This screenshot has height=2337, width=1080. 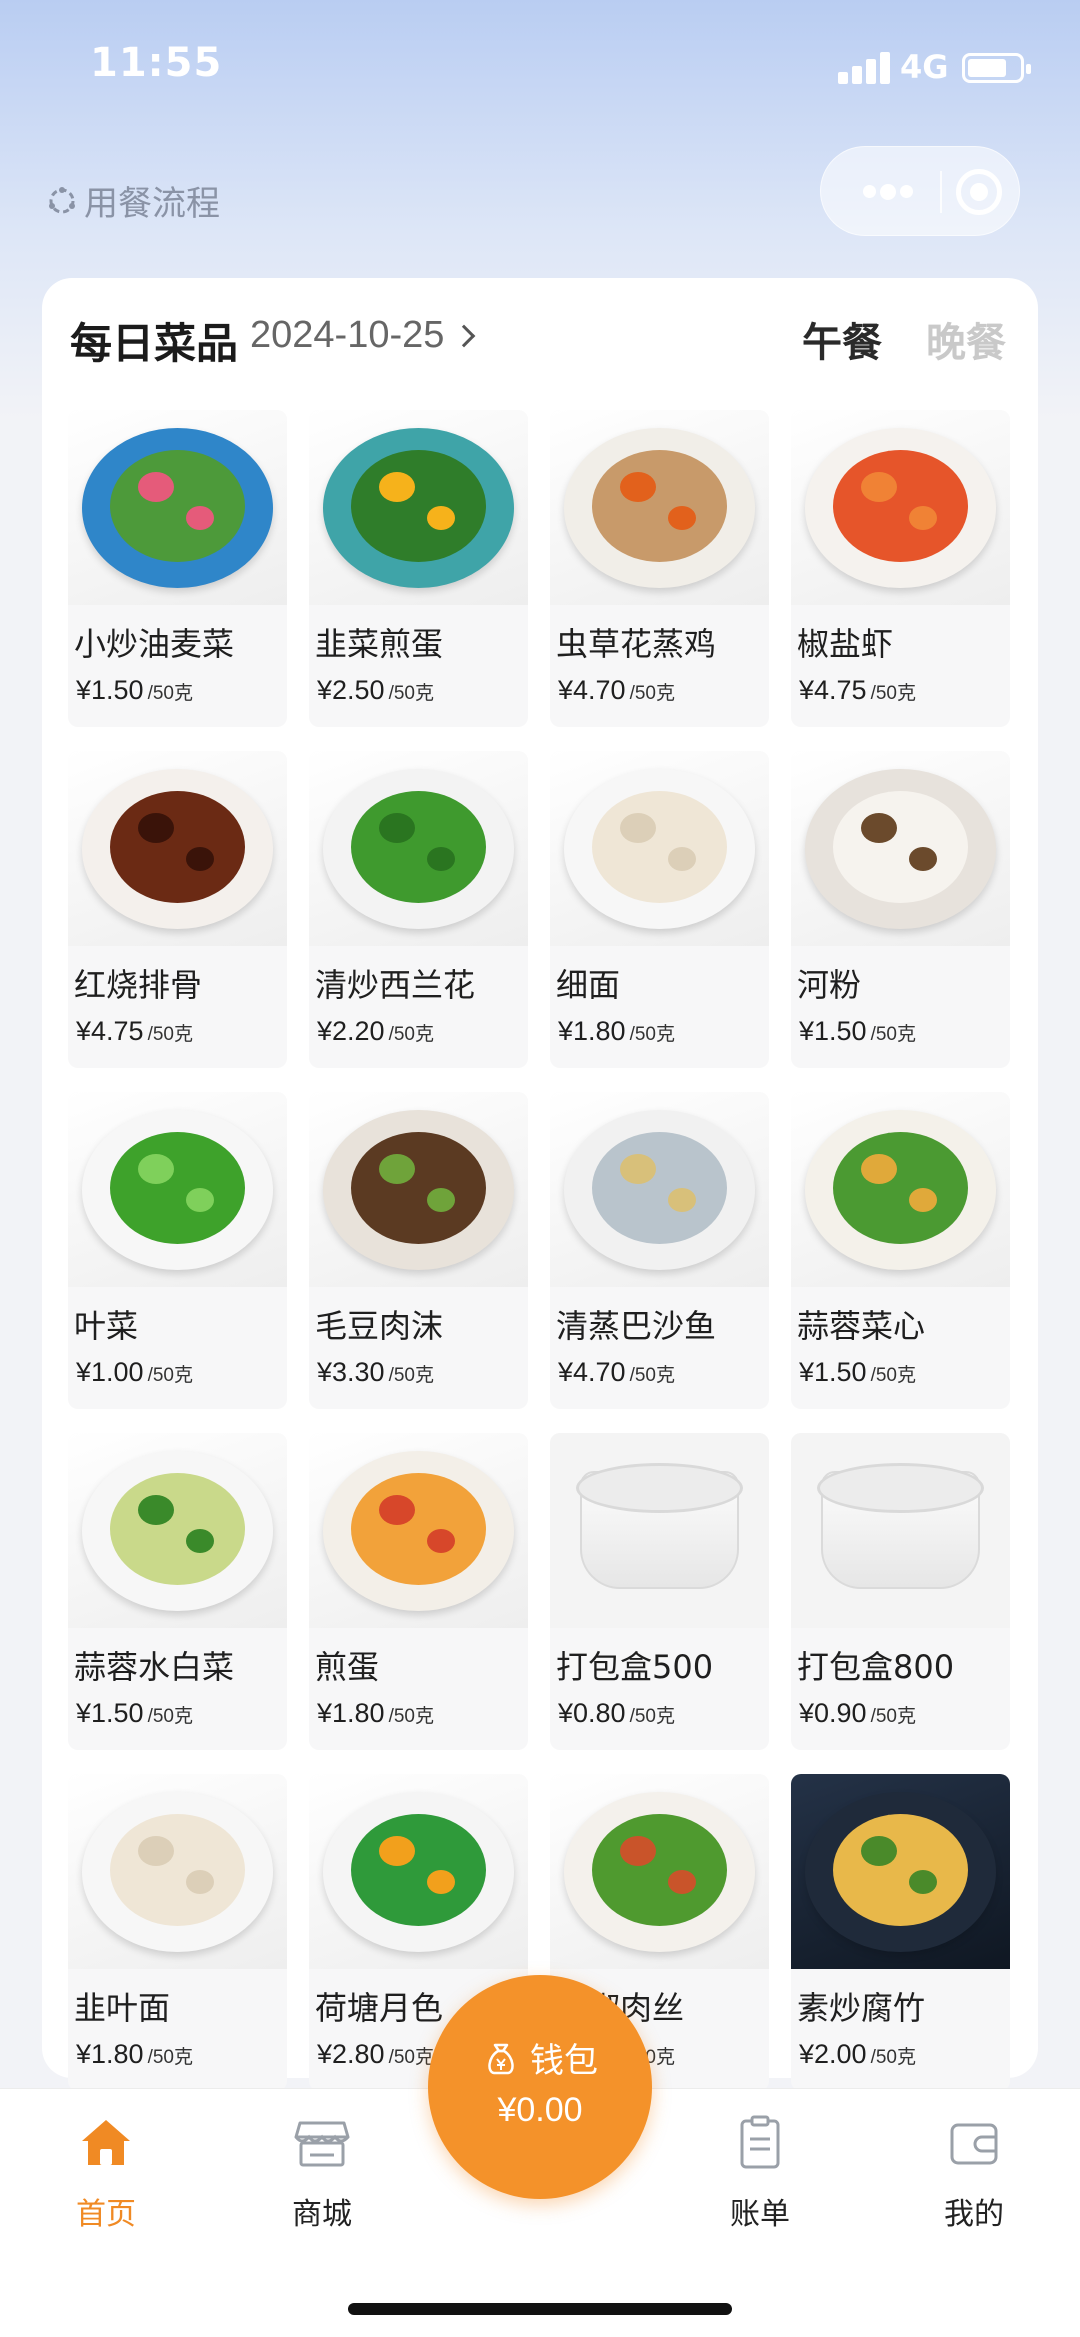 I want to click on wallet-card-icon, so click(x=974, y=2144).